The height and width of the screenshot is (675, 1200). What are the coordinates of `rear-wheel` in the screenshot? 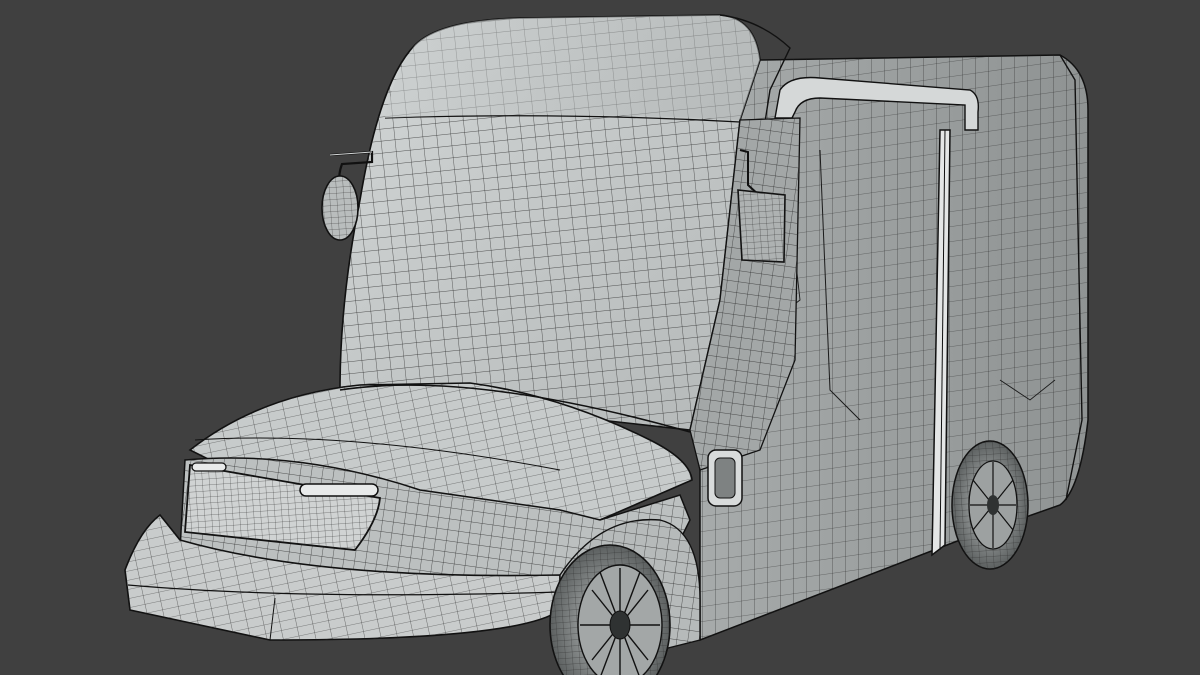 It's located at (990, 505).